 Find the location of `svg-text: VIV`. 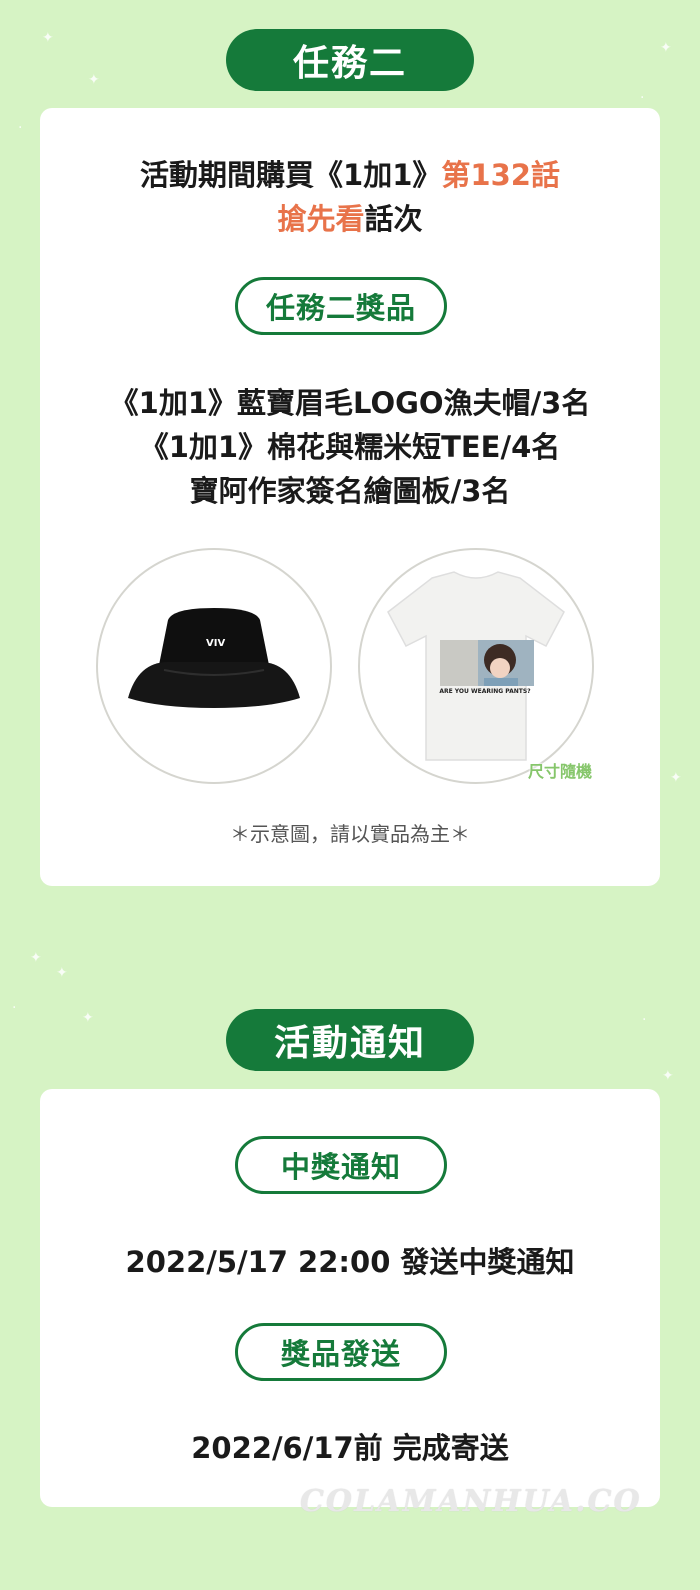

svg-text: VIV is located at coordinates (215, 643).